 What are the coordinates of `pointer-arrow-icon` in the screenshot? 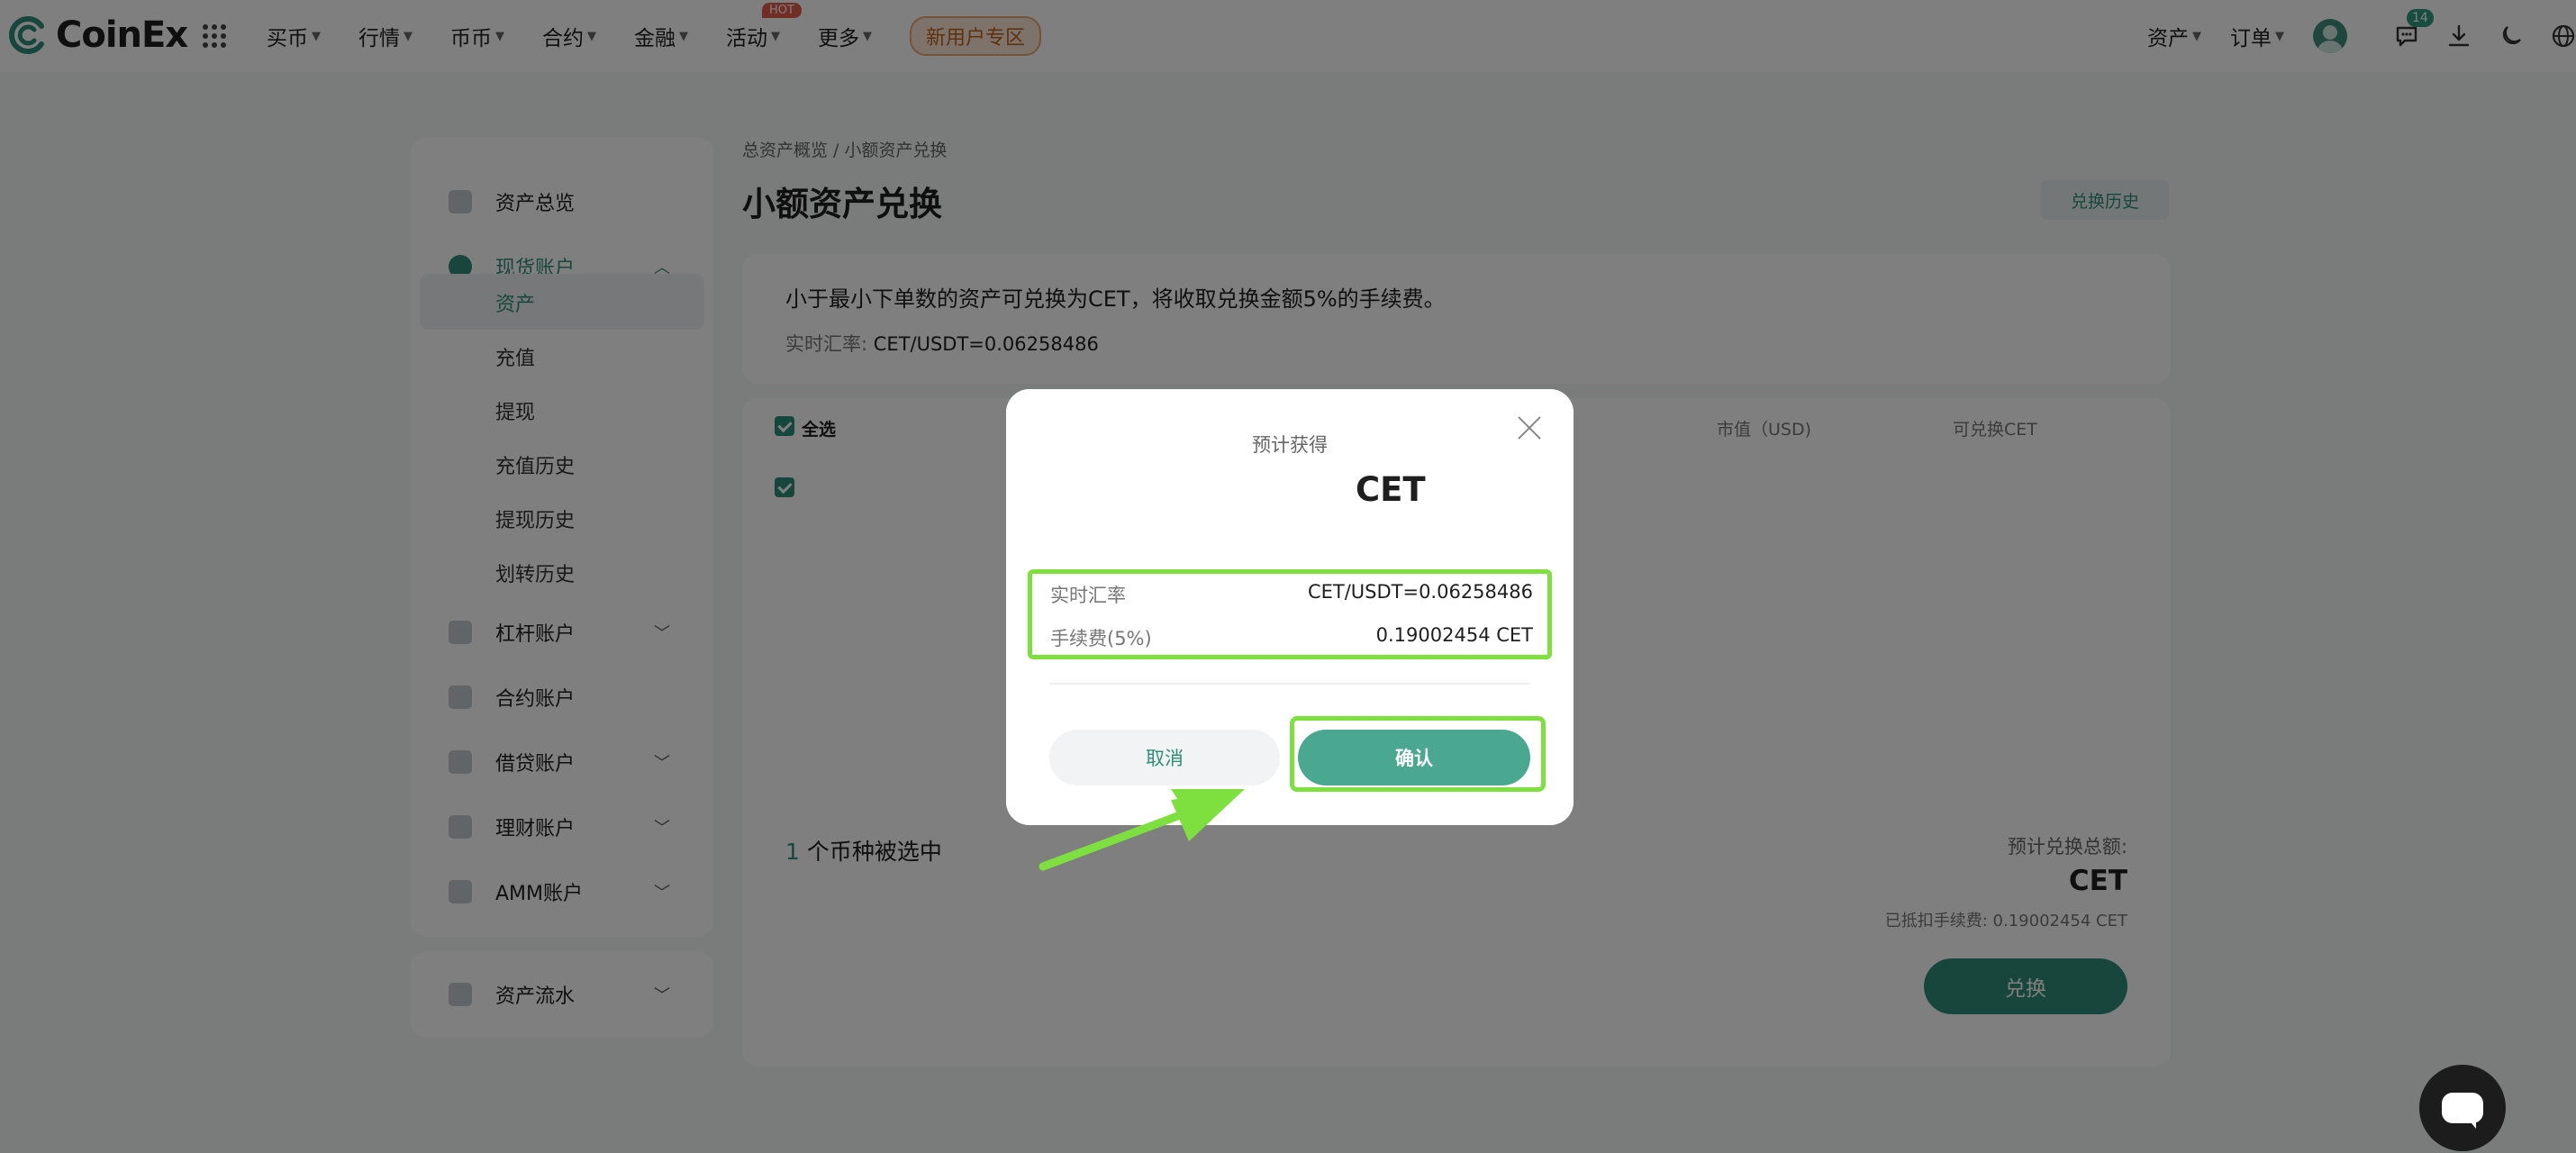 It's located at (1142, 830).